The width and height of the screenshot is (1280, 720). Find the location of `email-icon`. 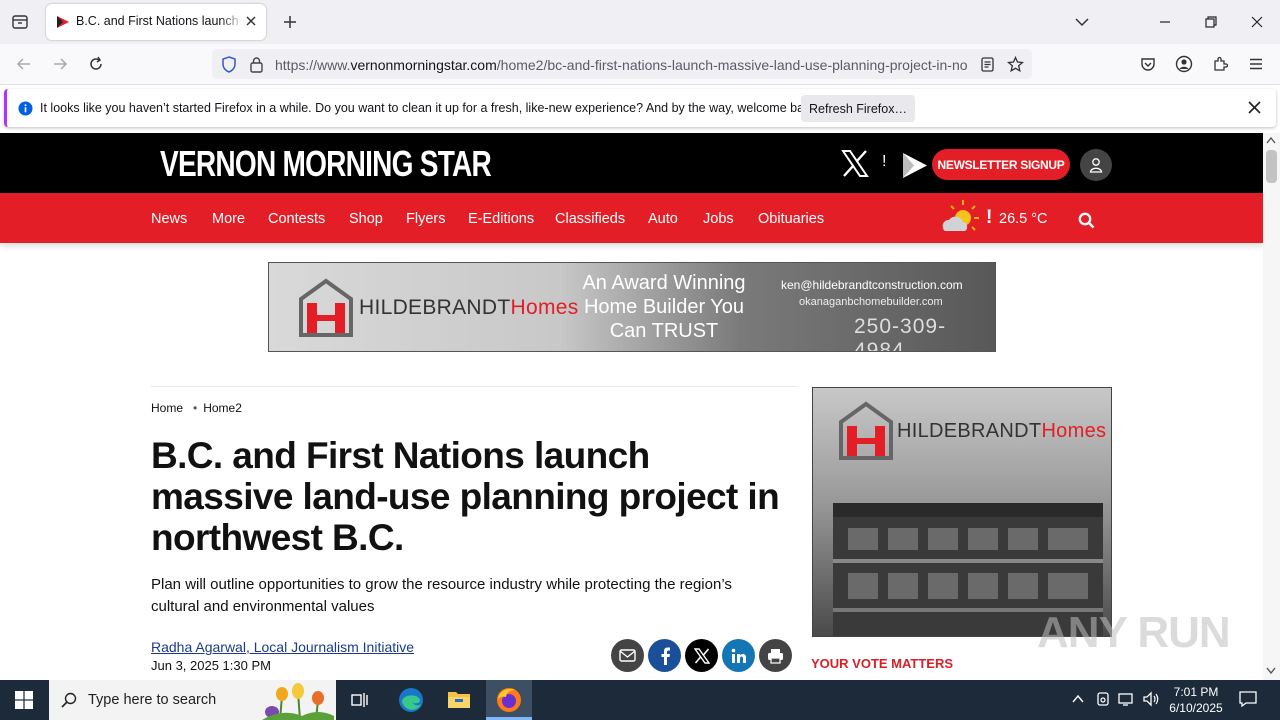

email-icon is located at coordinates (627, 655).